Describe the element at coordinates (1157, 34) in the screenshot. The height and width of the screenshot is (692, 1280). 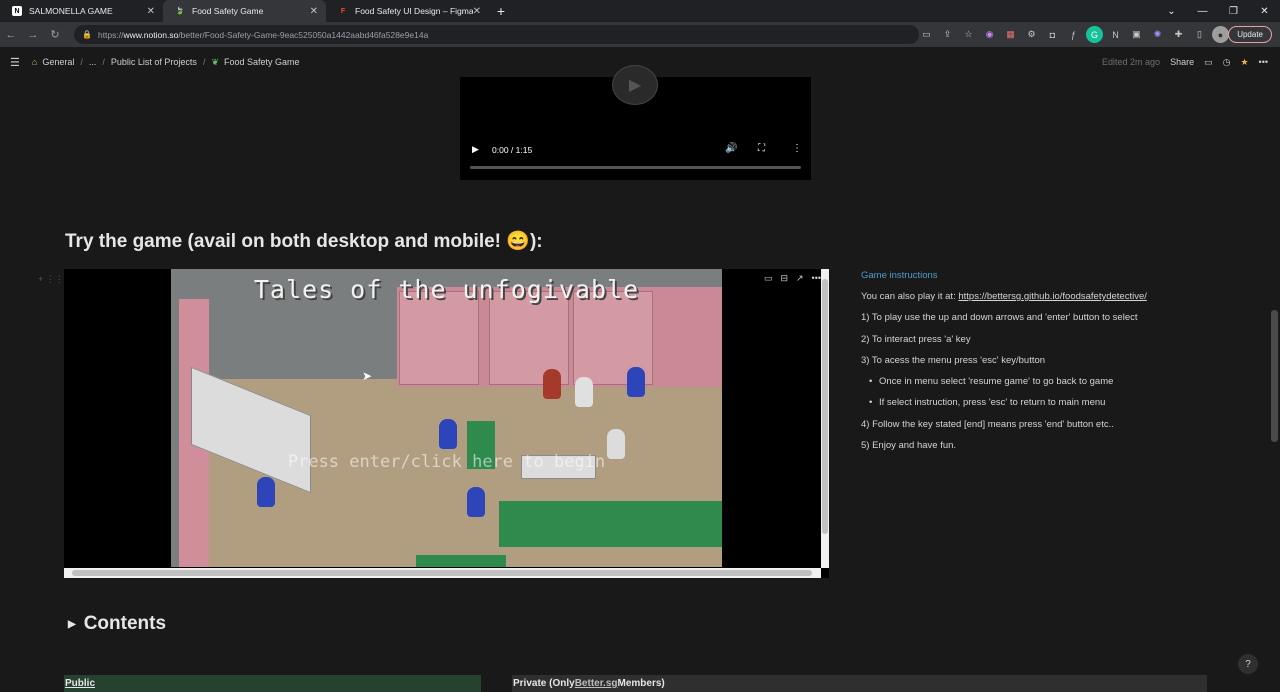
I see `extension-spark-icon: ✺` at that location.